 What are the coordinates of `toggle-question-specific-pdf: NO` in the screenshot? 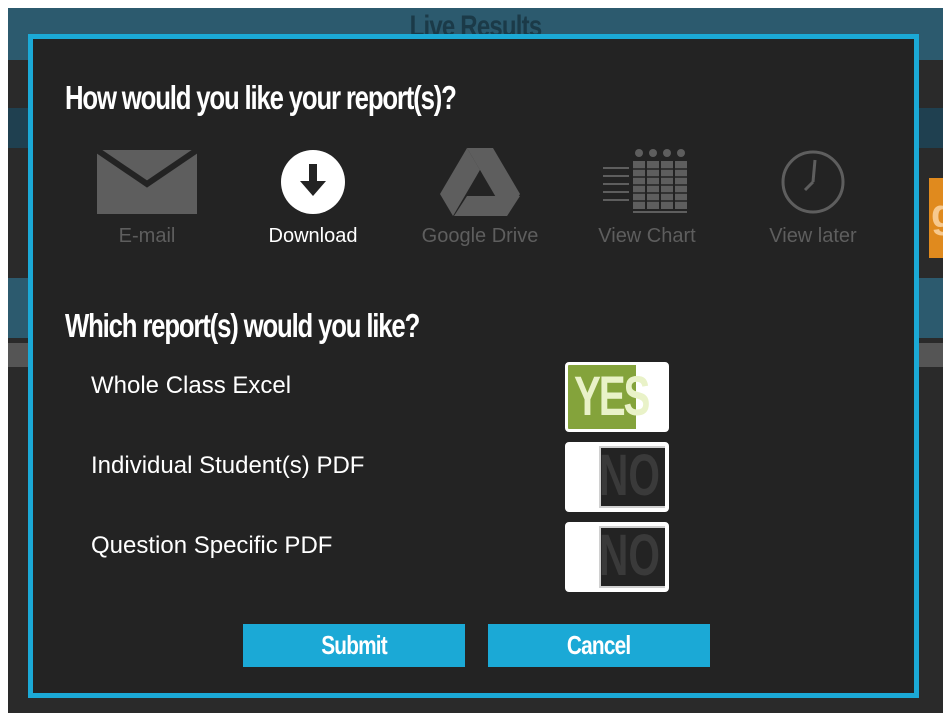 It's located at (617, 557).